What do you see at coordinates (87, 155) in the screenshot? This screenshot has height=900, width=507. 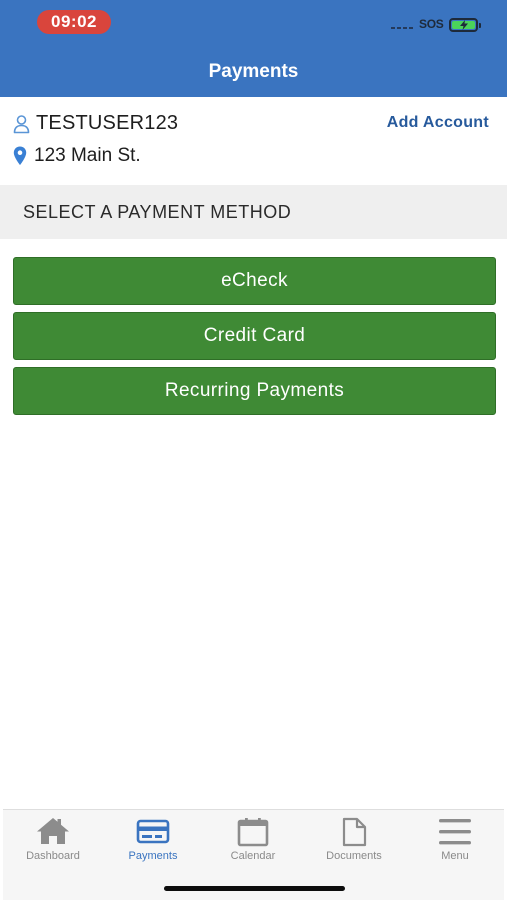 I see `account-address: 123 Main St.` at bounding box center [87, 155].